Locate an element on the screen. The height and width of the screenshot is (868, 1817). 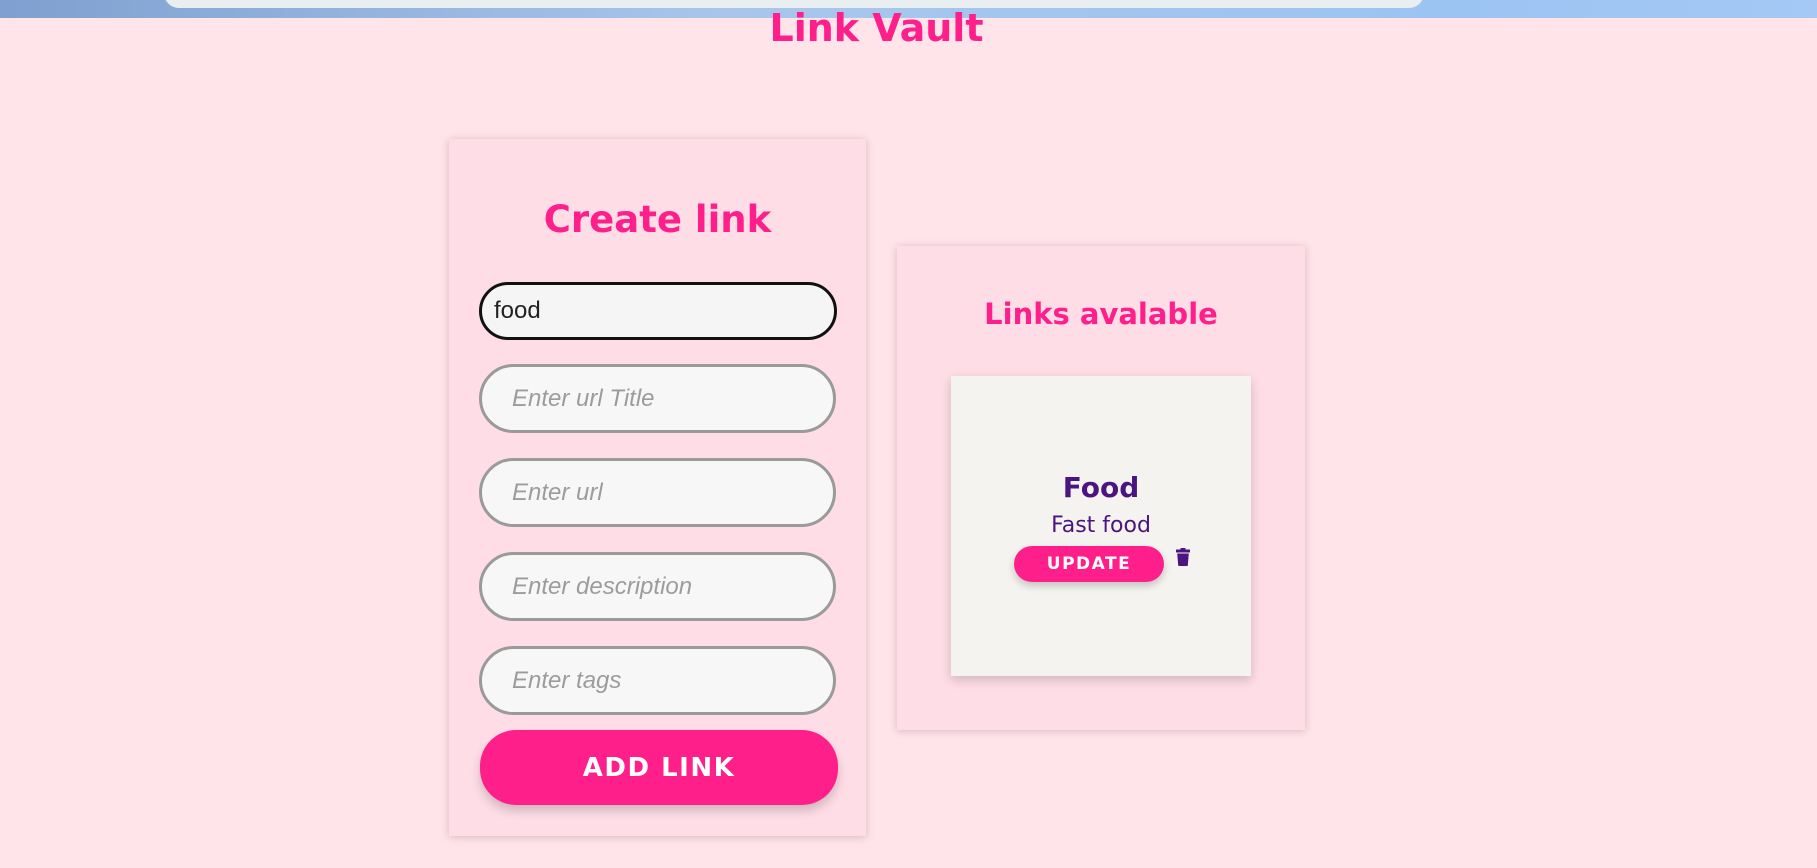
link-card-description: Fast food is located at coordinates (1101, 525).